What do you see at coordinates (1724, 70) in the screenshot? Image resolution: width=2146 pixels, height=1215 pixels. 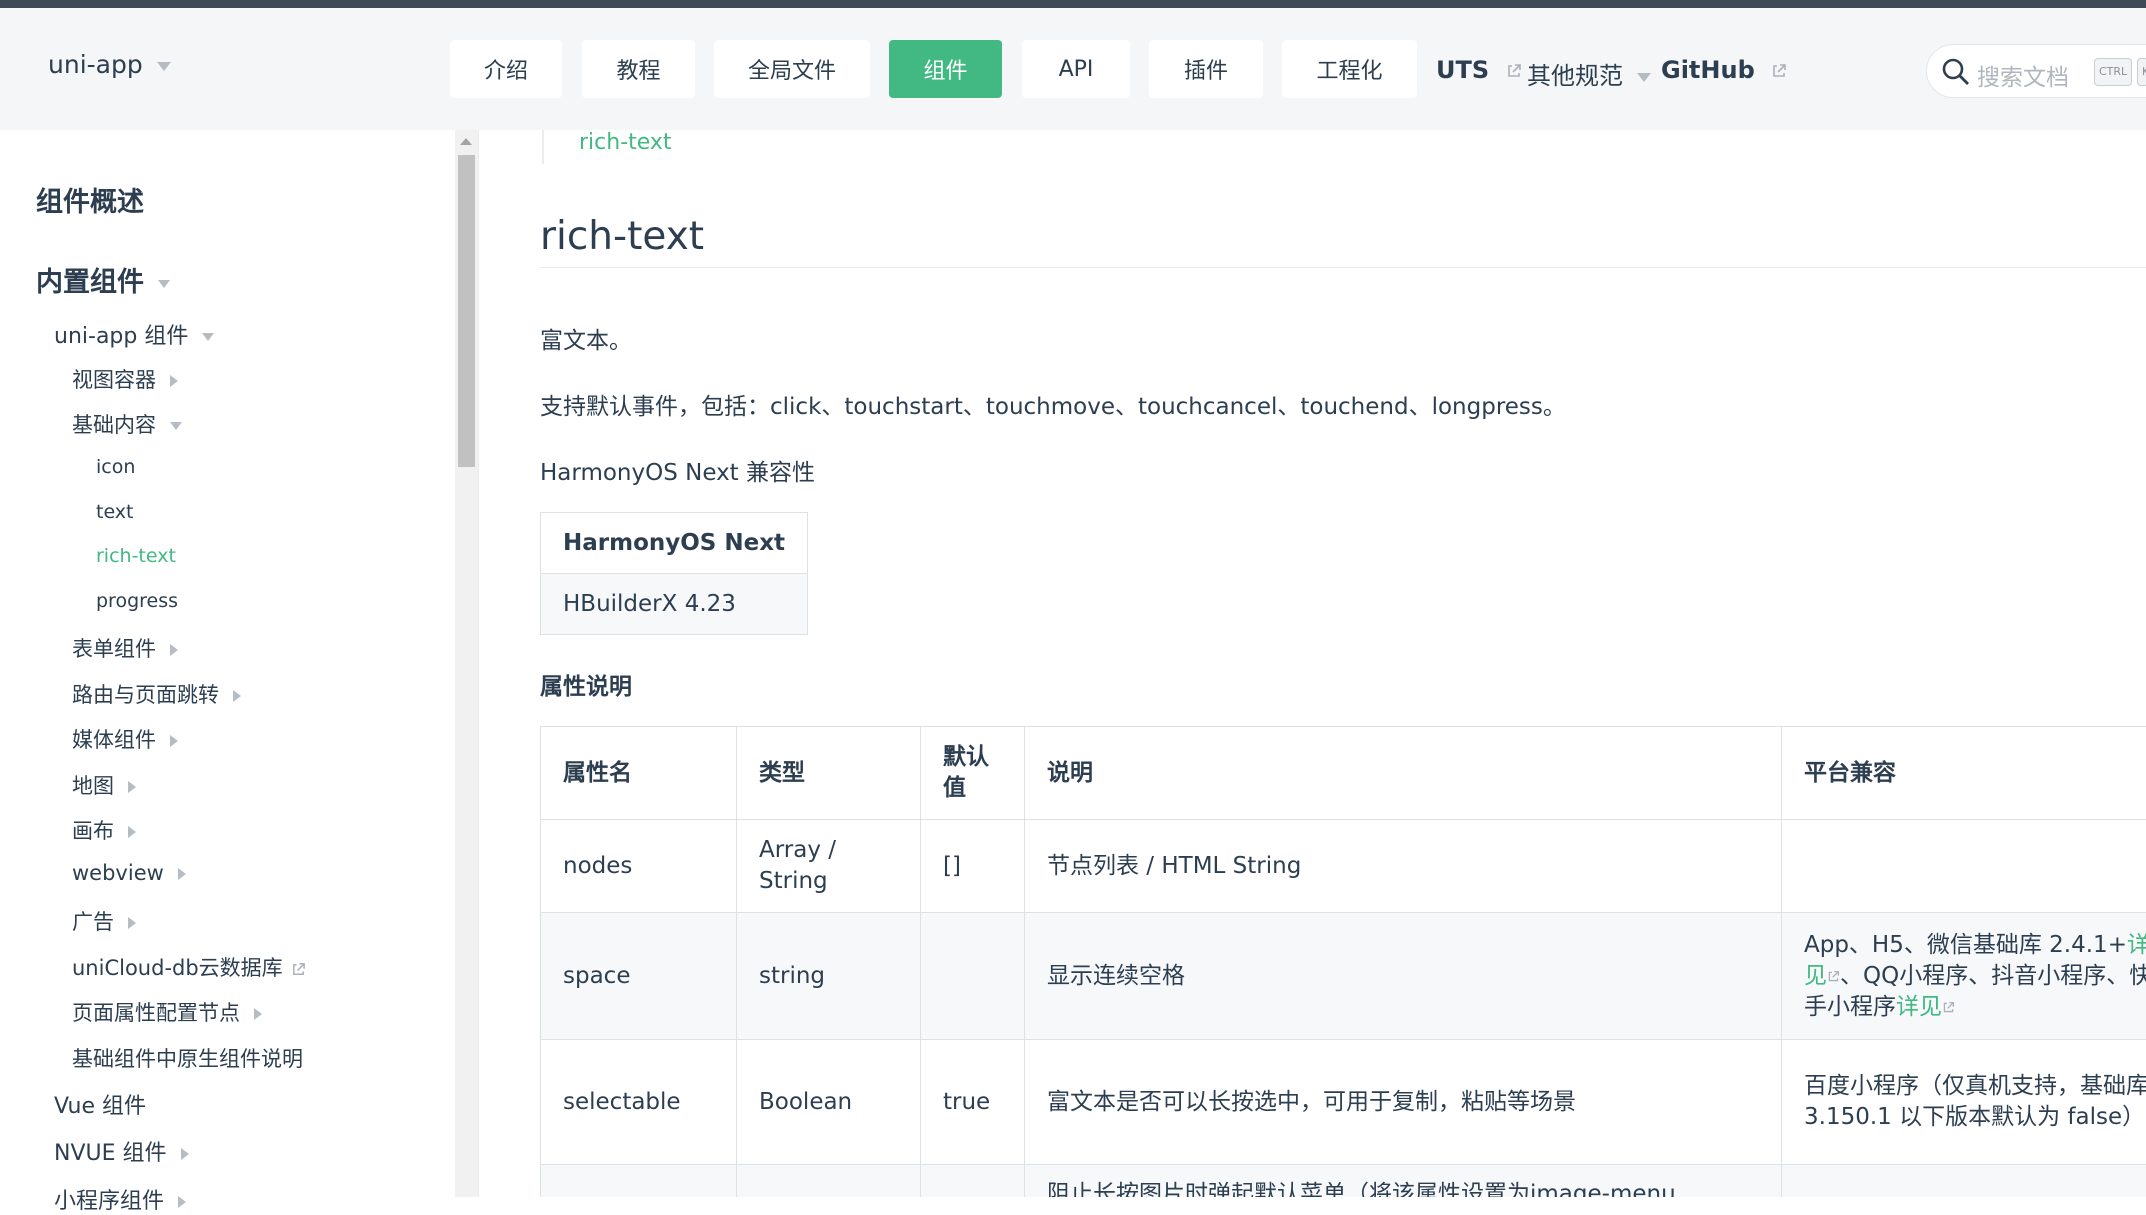 I see `nav-github-link: GitHub` at bounding box center [1724, 70].